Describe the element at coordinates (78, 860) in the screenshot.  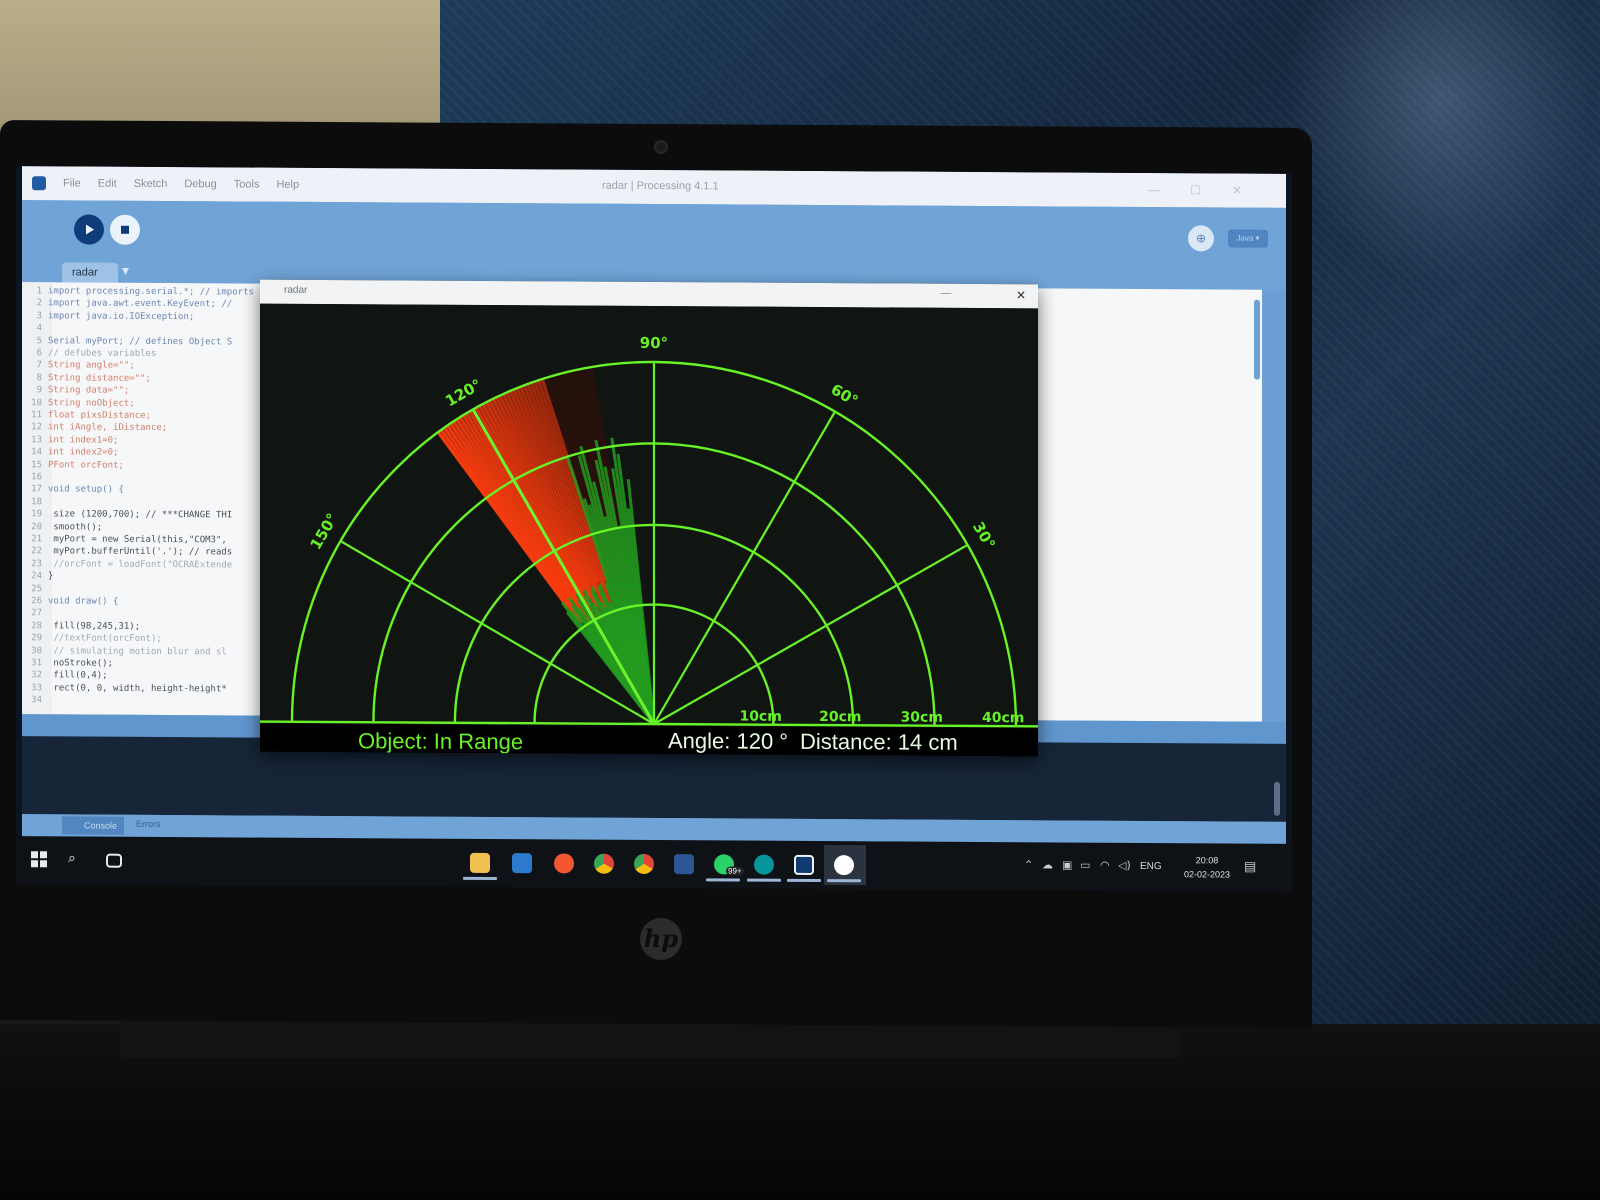
I see `search-icon: ⌕` at that location.